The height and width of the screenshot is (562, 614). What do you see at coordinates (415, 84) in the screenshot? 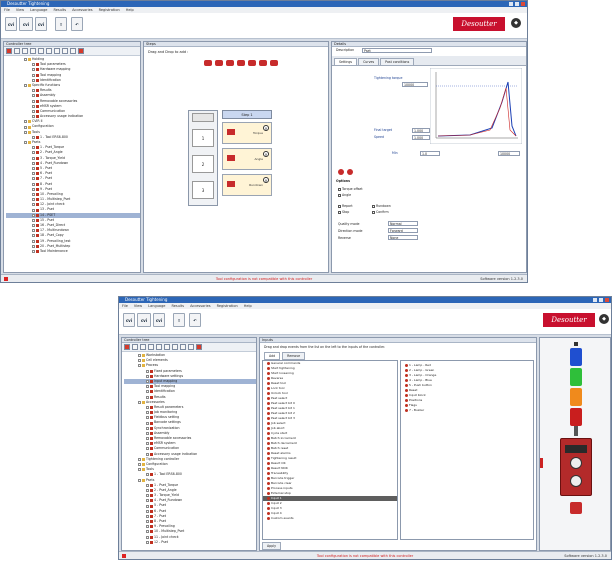
I see `field-input-1: 10000` at bounding box center [415, 84].